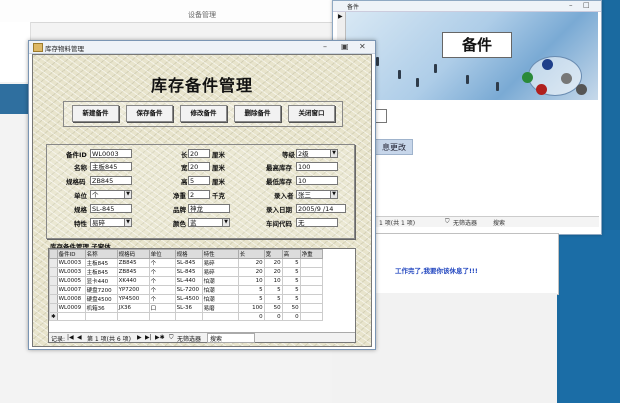 The width and height of the screenshot is (620, 403). What do you see at coordinates (311, 113) in the screenshot?
I see `close-window-button: 关闭窗口` at bounding box center [311, 113].